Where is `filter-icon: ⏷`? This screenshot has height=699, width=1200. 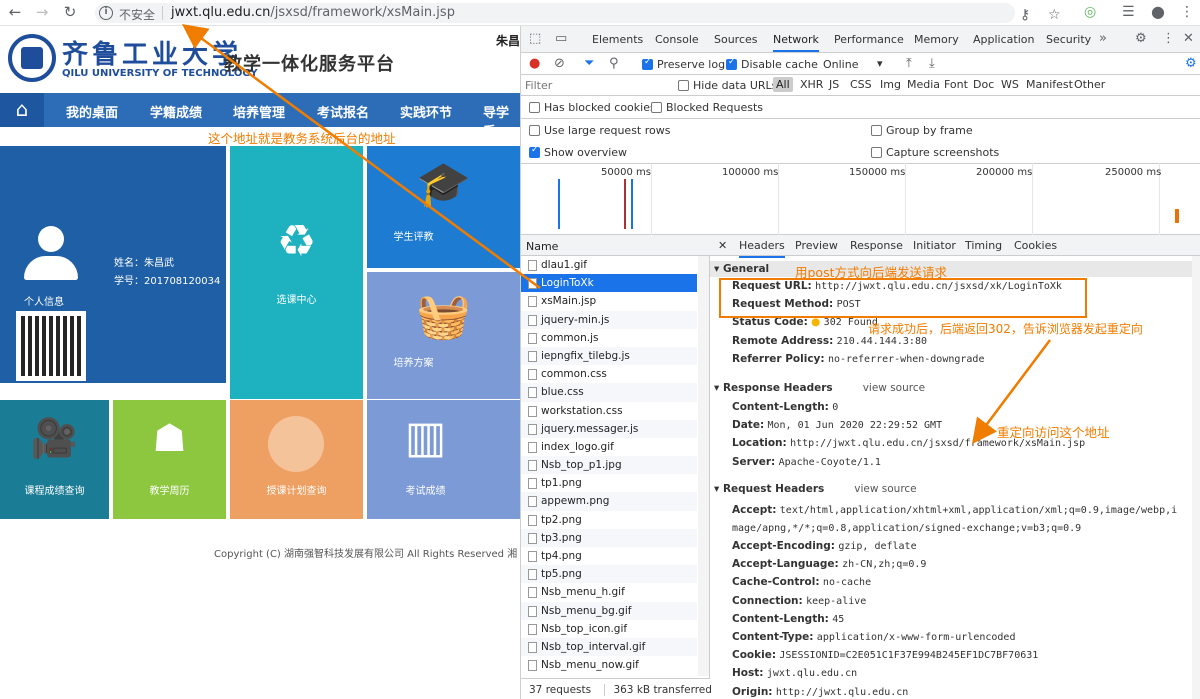
filter-icon: ⏷ is located at coordinates (589, 63).